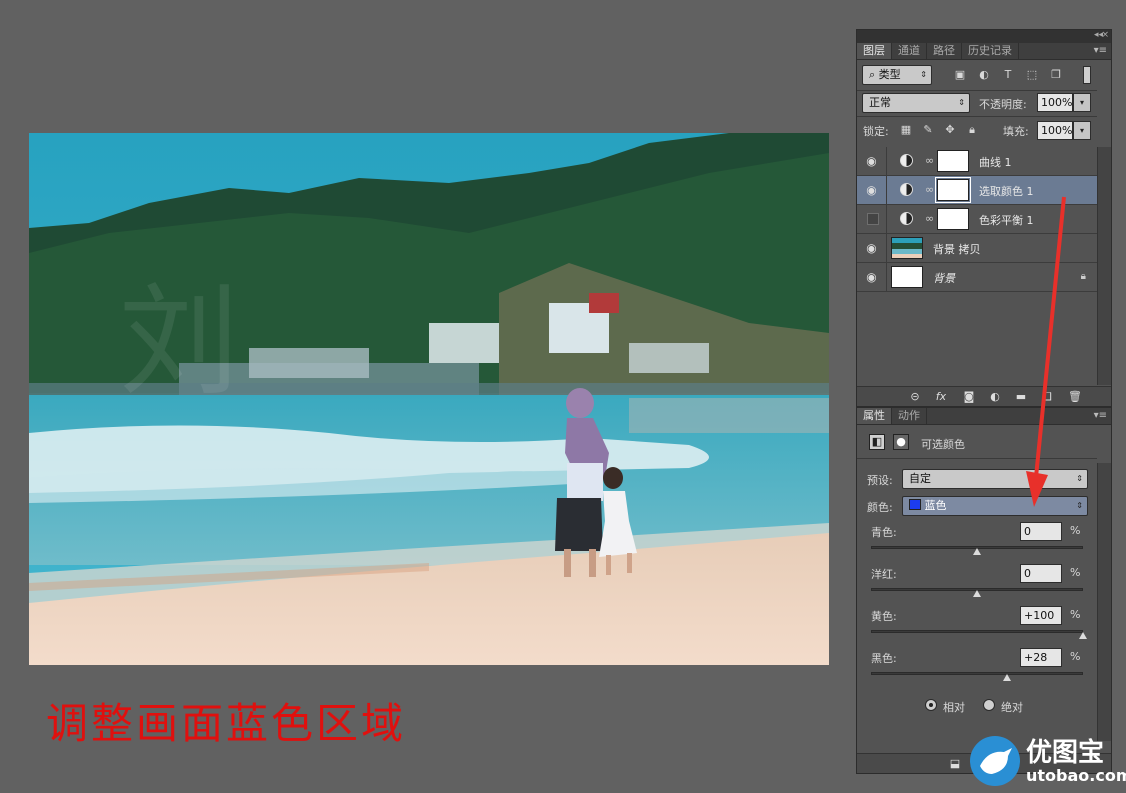 The image size is (1126, 793). I want to click on magenta-label: 洋红:, so click(884, 574).